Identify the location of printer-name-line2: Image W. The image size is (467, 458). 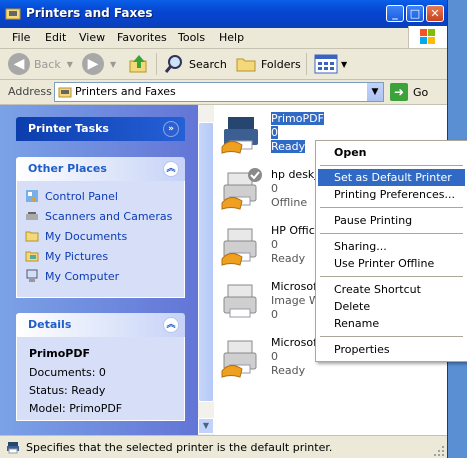
(295, 300).